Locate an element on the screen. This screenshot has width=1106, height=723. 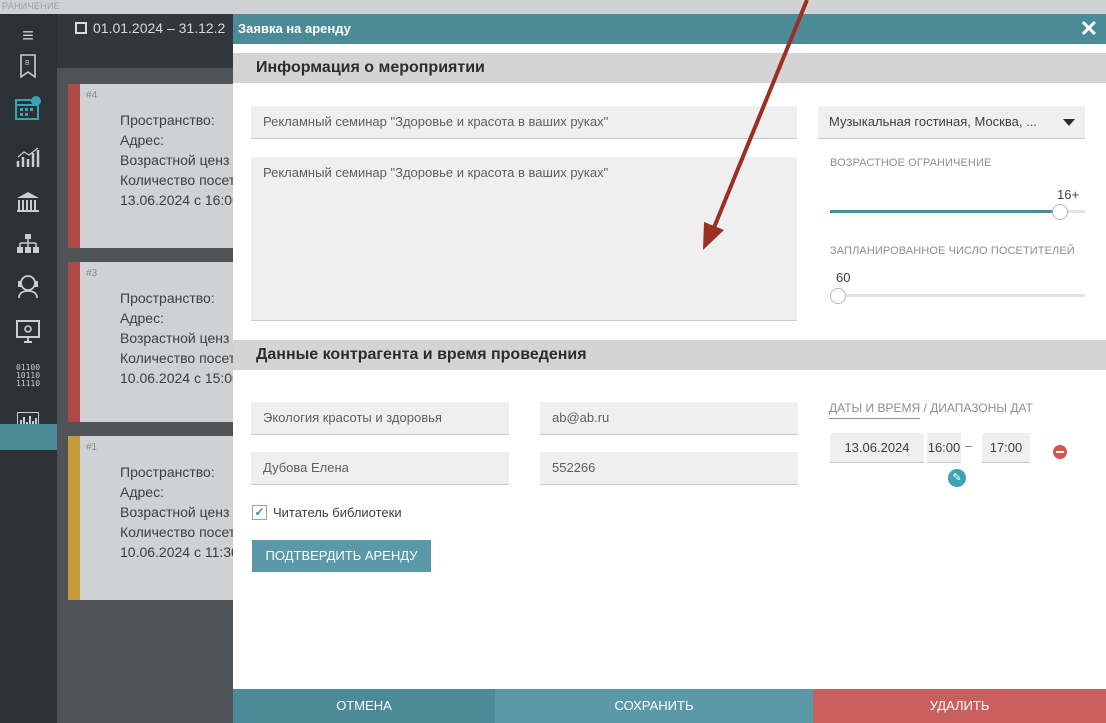
tab-dates-and-time: ДАТЫ И ВРЕМЯ is located at coordinates (875, 410).